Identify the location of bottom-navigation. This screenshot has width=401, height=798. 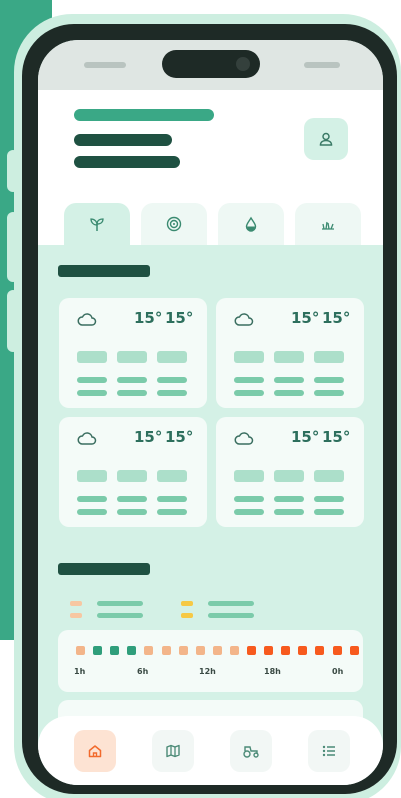
(210, 750).